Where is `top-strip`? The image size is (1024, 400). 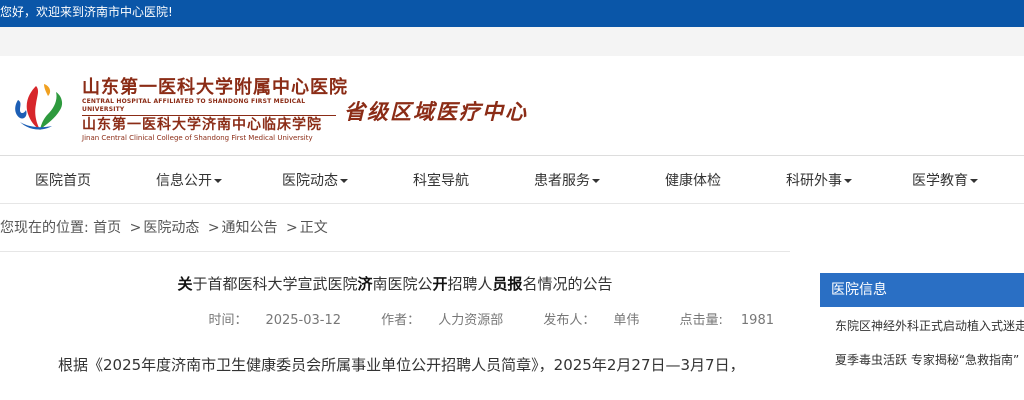
top-strip is located at coordinates (512, 41).